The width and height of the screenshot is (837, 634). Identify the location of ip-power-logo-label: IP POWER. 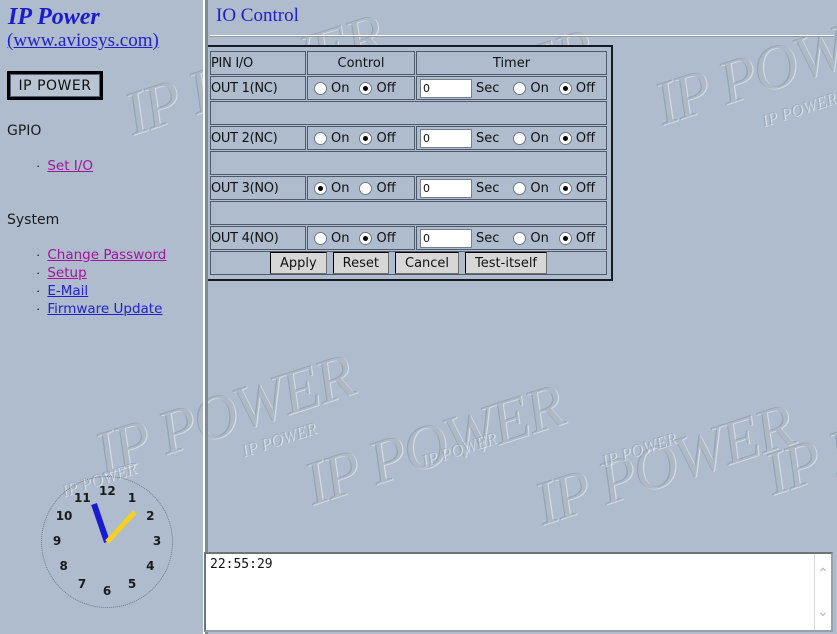
(55, 85).